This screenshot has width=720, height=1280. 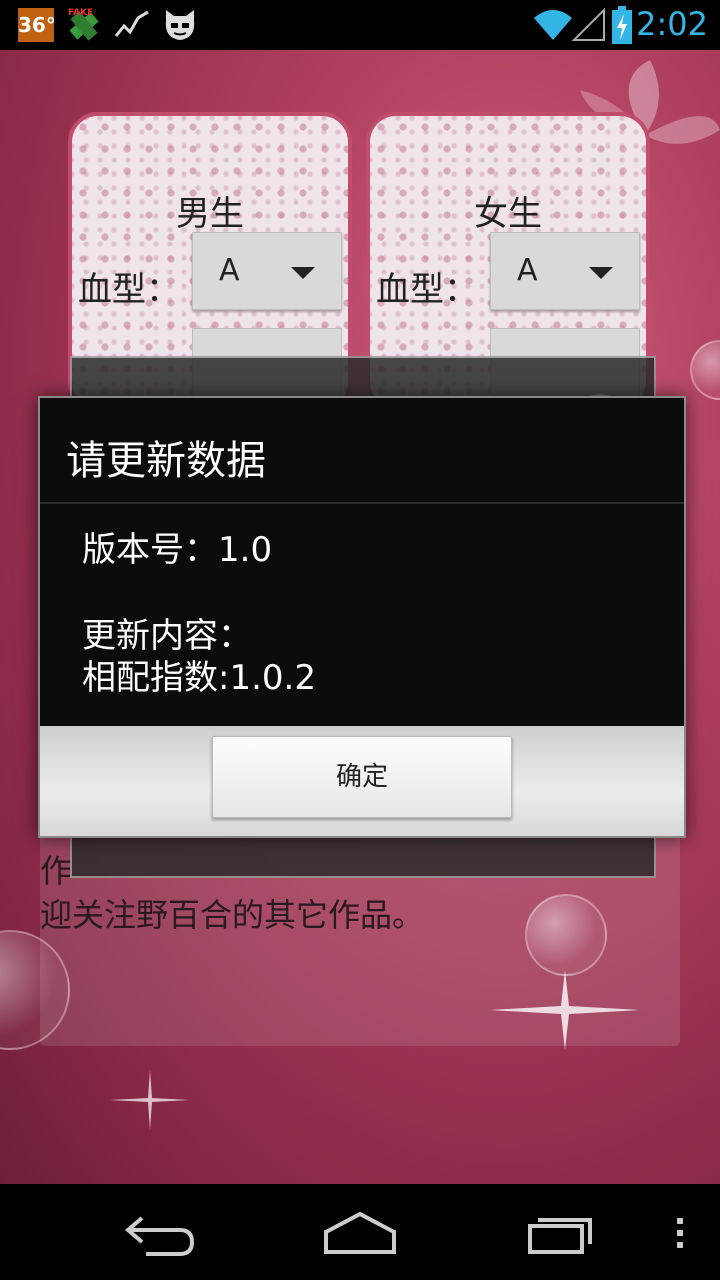 What do you see at coordinates (527, 270) in the screenshot?
I see `female-blood-type-value: A` at bounding box center [527, 270].